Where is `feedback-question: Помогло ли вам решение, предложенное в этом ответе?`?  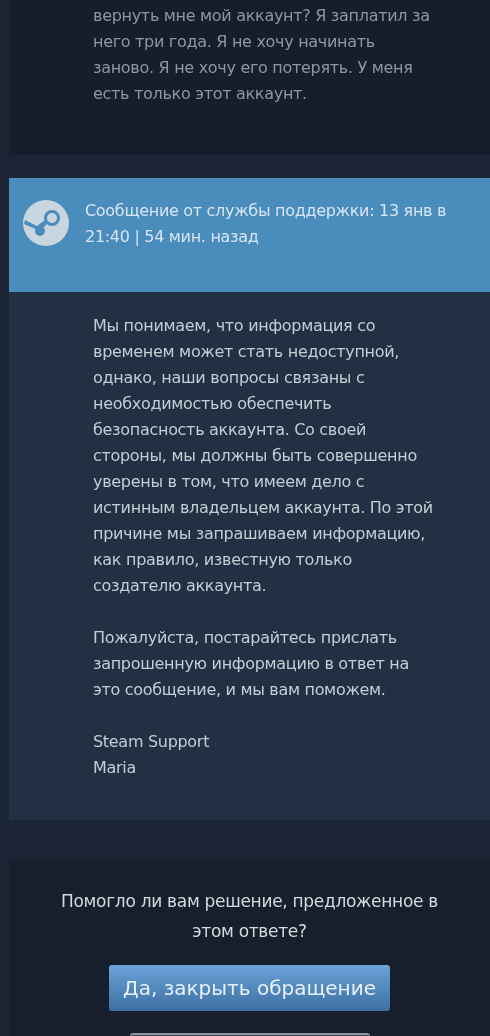
feedback-question: Помогло ли вам решение, предложенное в этом ответе? is located at coordinates (249, 916).